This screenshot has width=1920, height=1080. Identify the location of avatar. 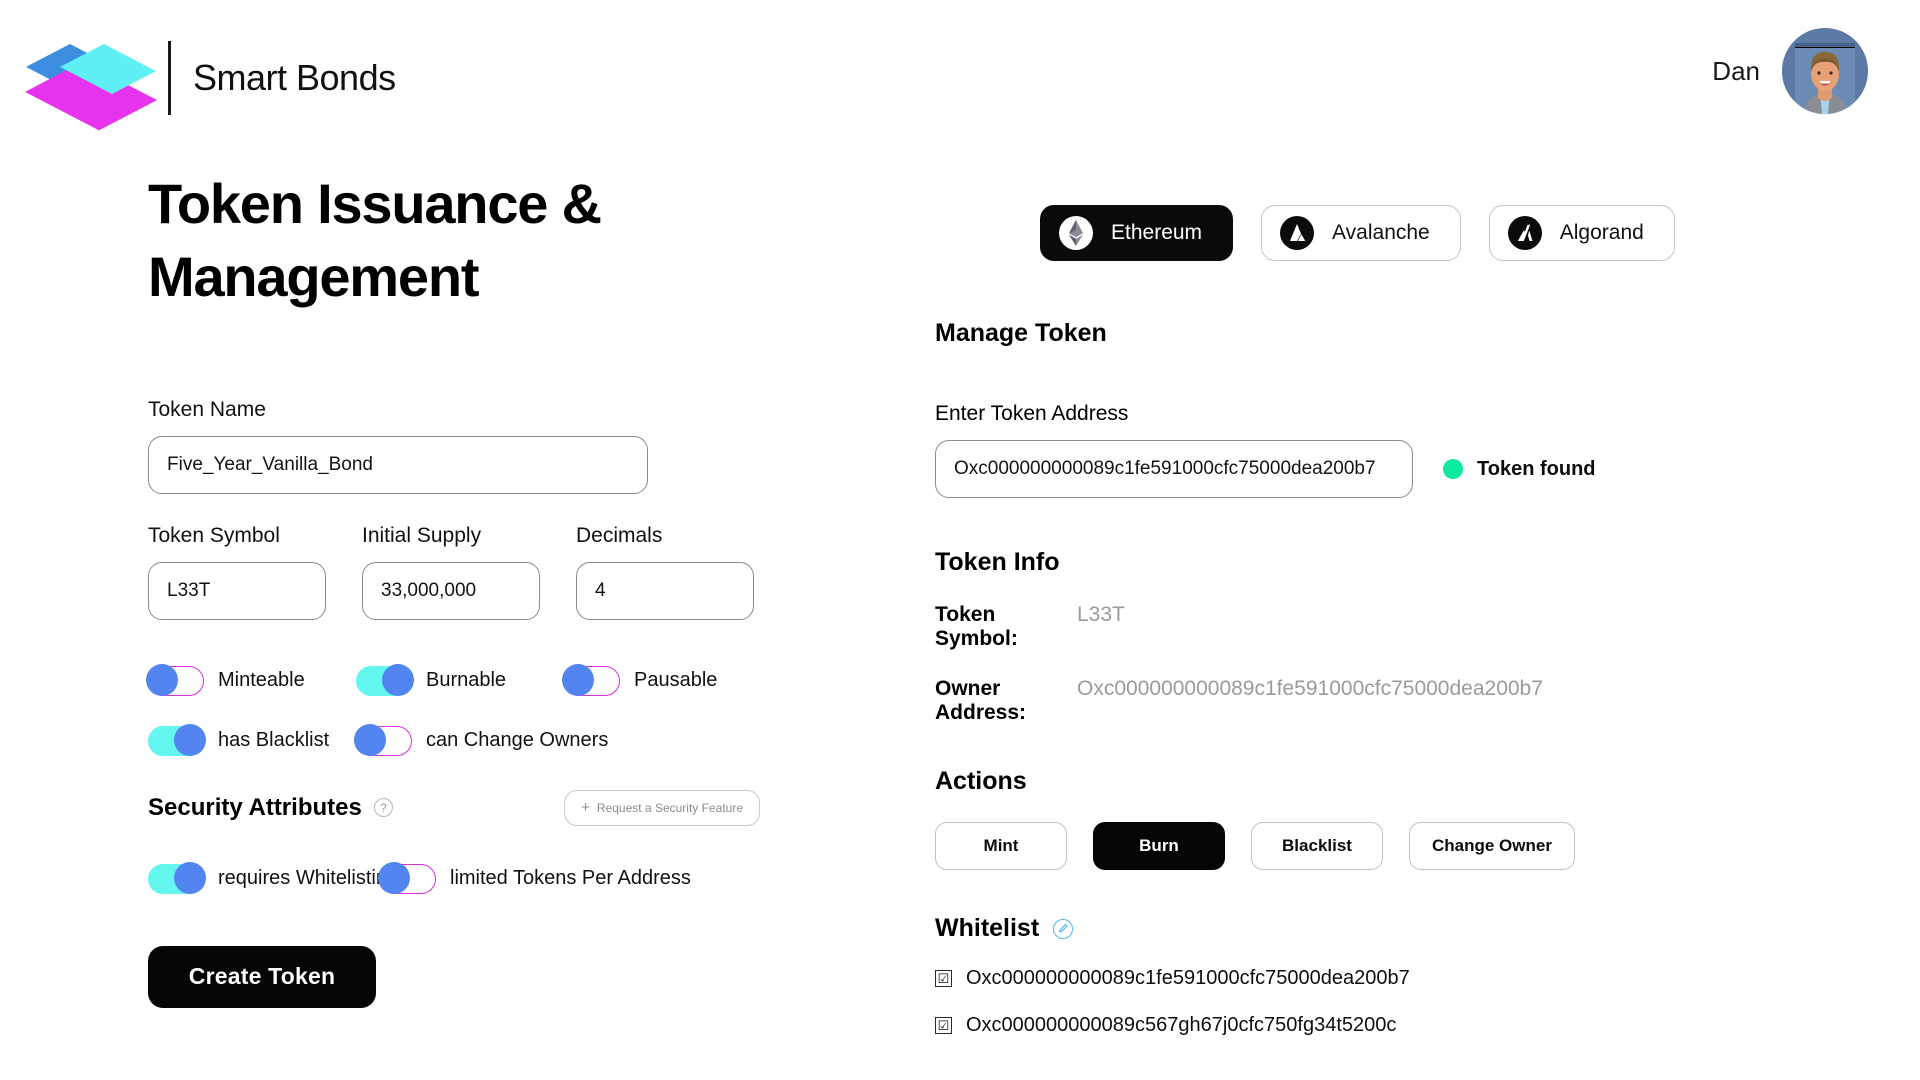
(1825, 71).